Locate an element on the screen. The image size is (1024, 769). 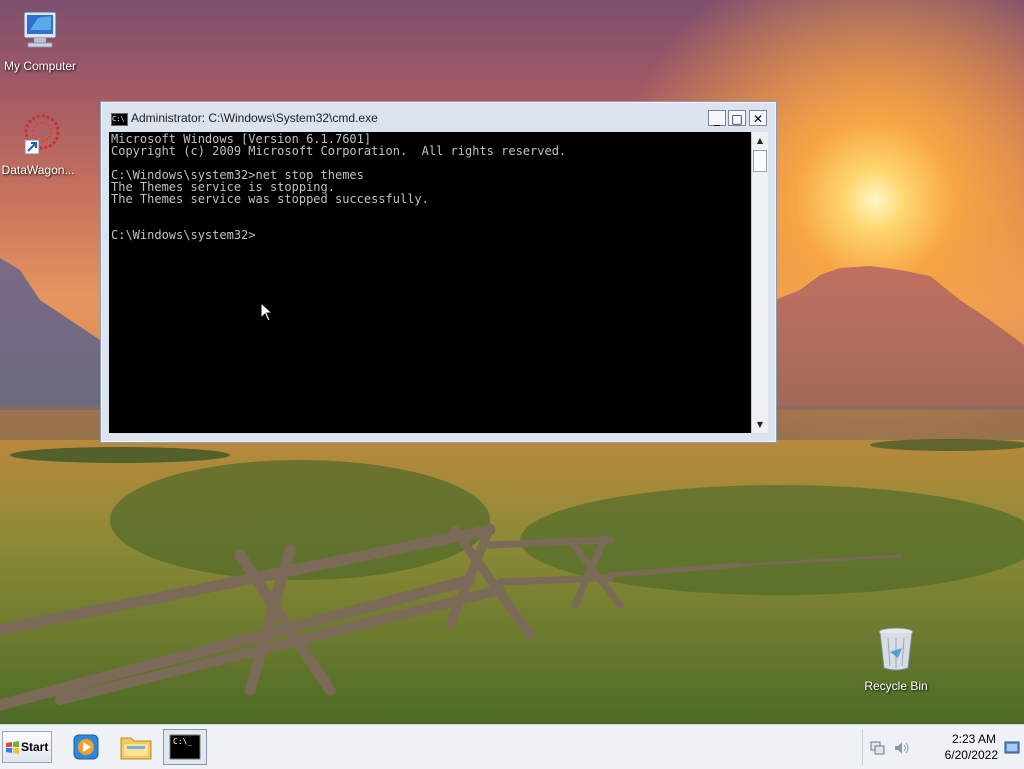
media-player-icon is located at coordinates (86, 747).